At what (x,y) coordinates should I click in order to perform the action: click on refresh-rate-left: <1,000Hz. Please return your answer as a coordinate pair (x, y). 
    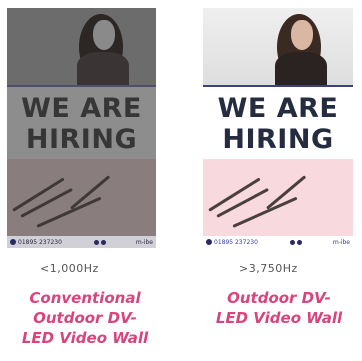
    Looking at the image, I should click on (69, 268).